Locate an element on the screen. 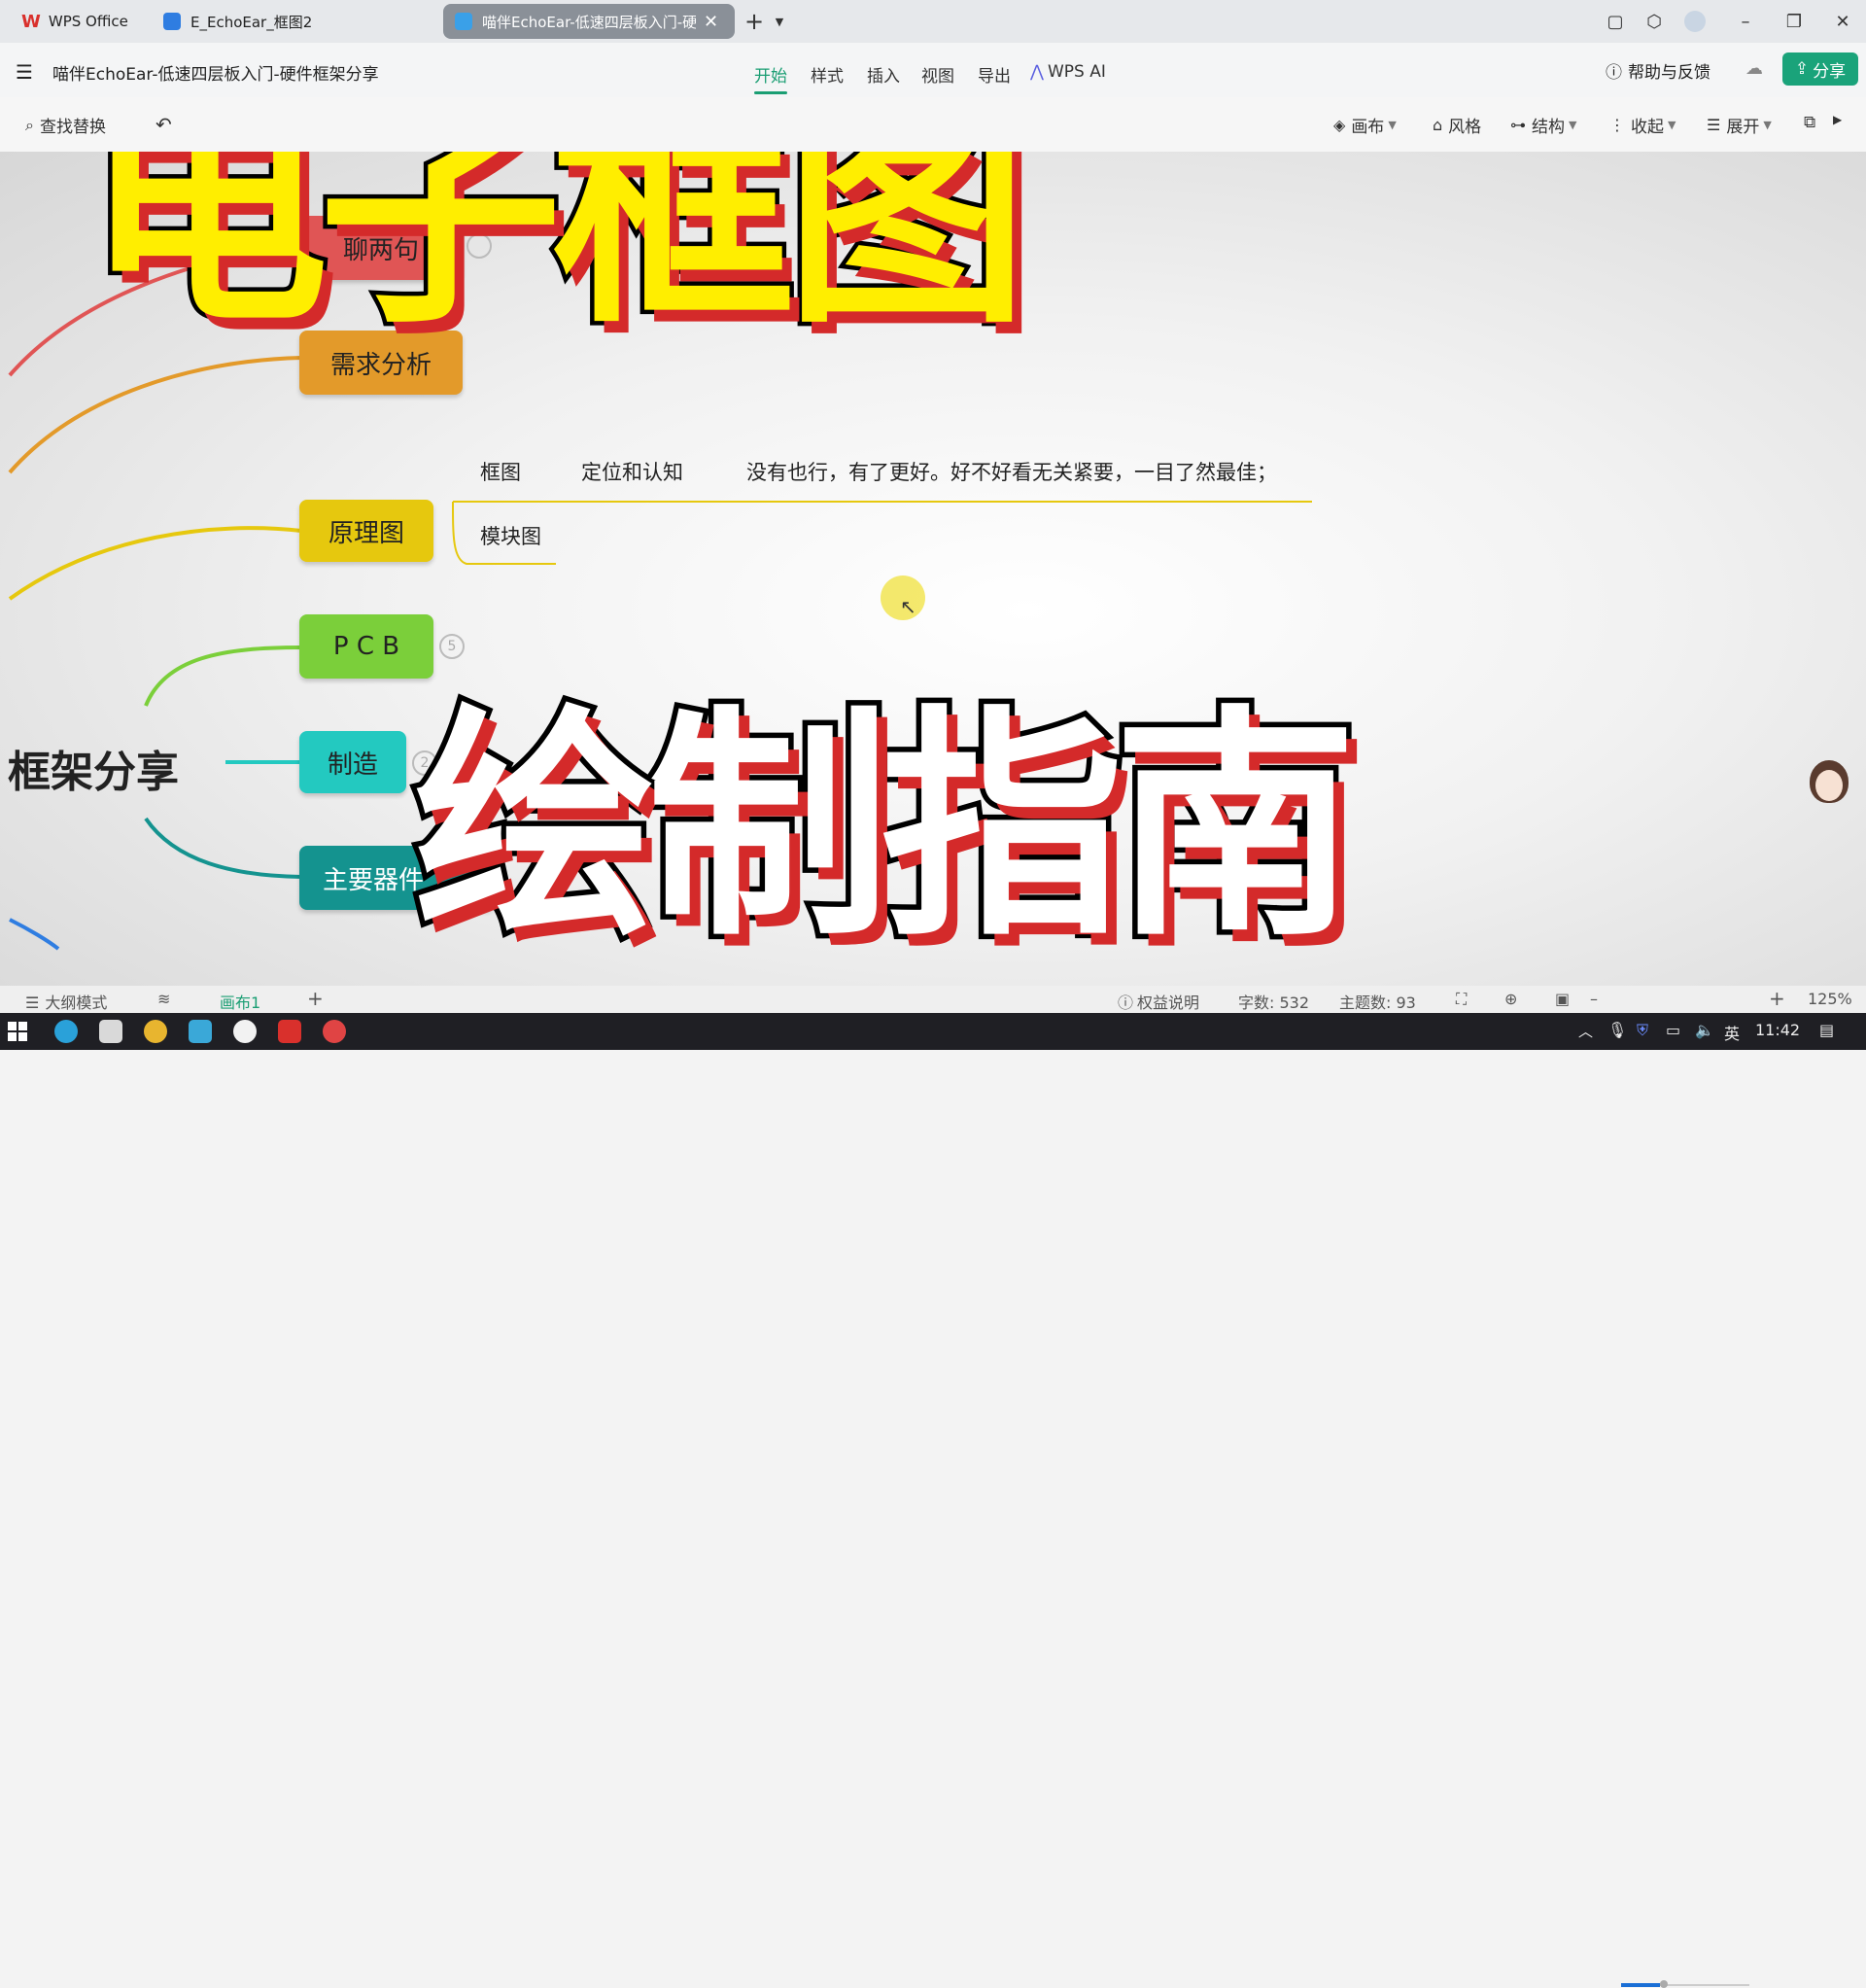  tab-framework-doc: E_EchoEar_框图2 is located at coordinates (283, 21).